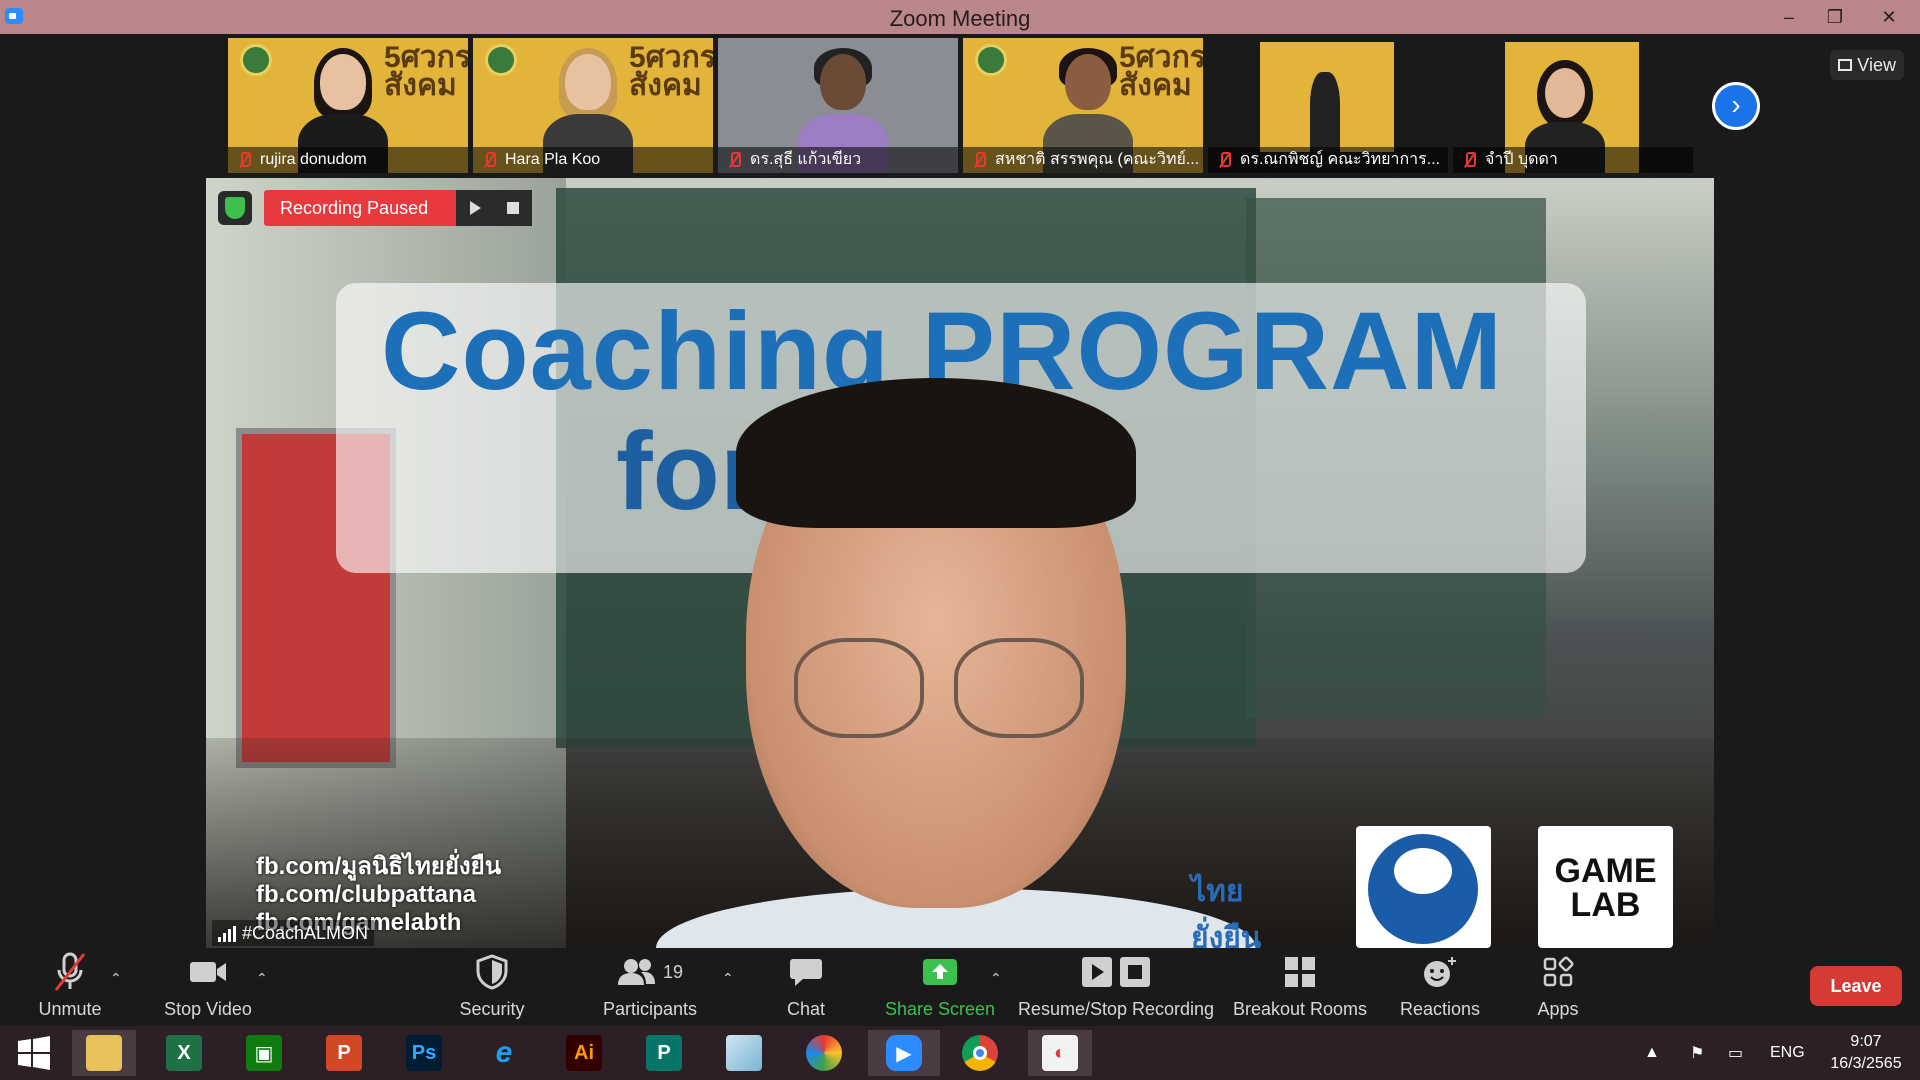 The height and width of the screenshot is (1080, 1920). What do you see at coordinates (1226, 911) in the screenshot?
I see `sponsor-logo-thaiyangyuen: ไทยยั่งยืน` at bounding box center [1226, 911].